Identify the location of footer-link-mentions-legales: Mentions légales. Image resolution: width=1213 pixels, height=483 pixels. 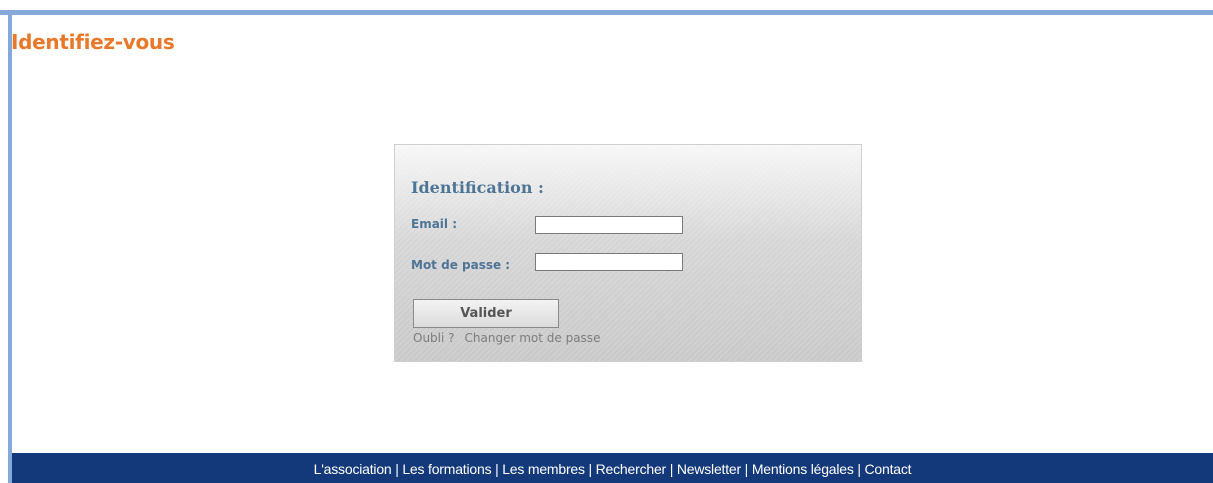
(803, 469).